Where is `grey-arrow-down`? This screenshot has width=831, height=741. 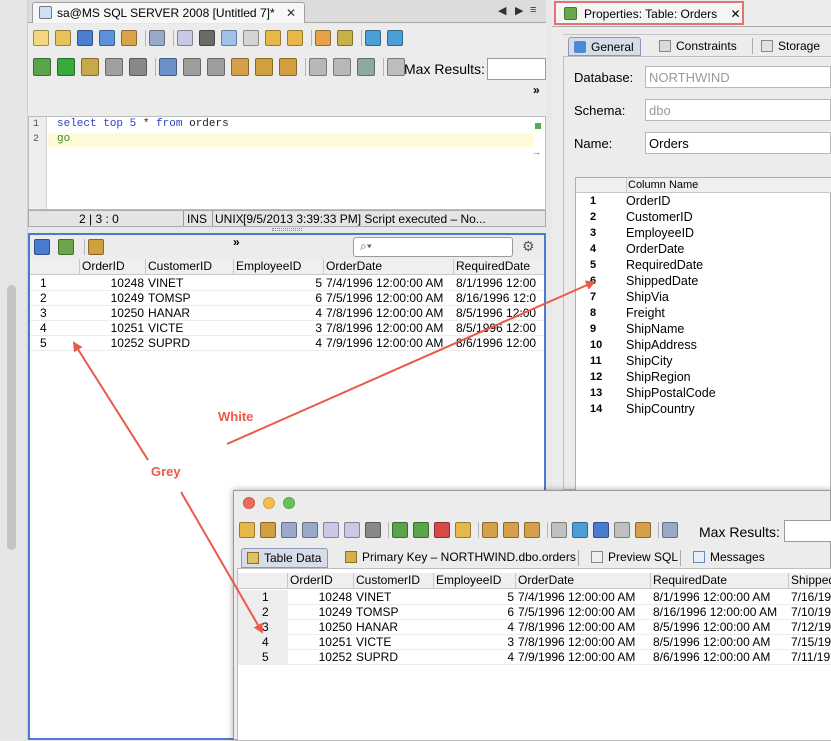 grey-arrow-down is located at coordinates (222, 562).